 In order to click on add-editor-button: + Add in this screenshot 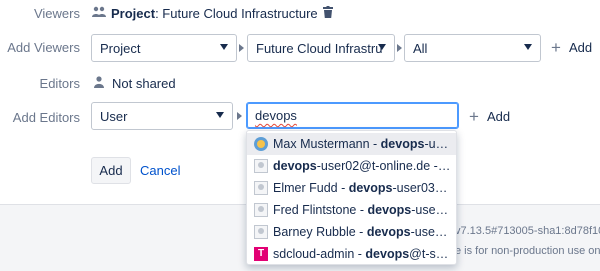, I will do `click(489, 116)`.